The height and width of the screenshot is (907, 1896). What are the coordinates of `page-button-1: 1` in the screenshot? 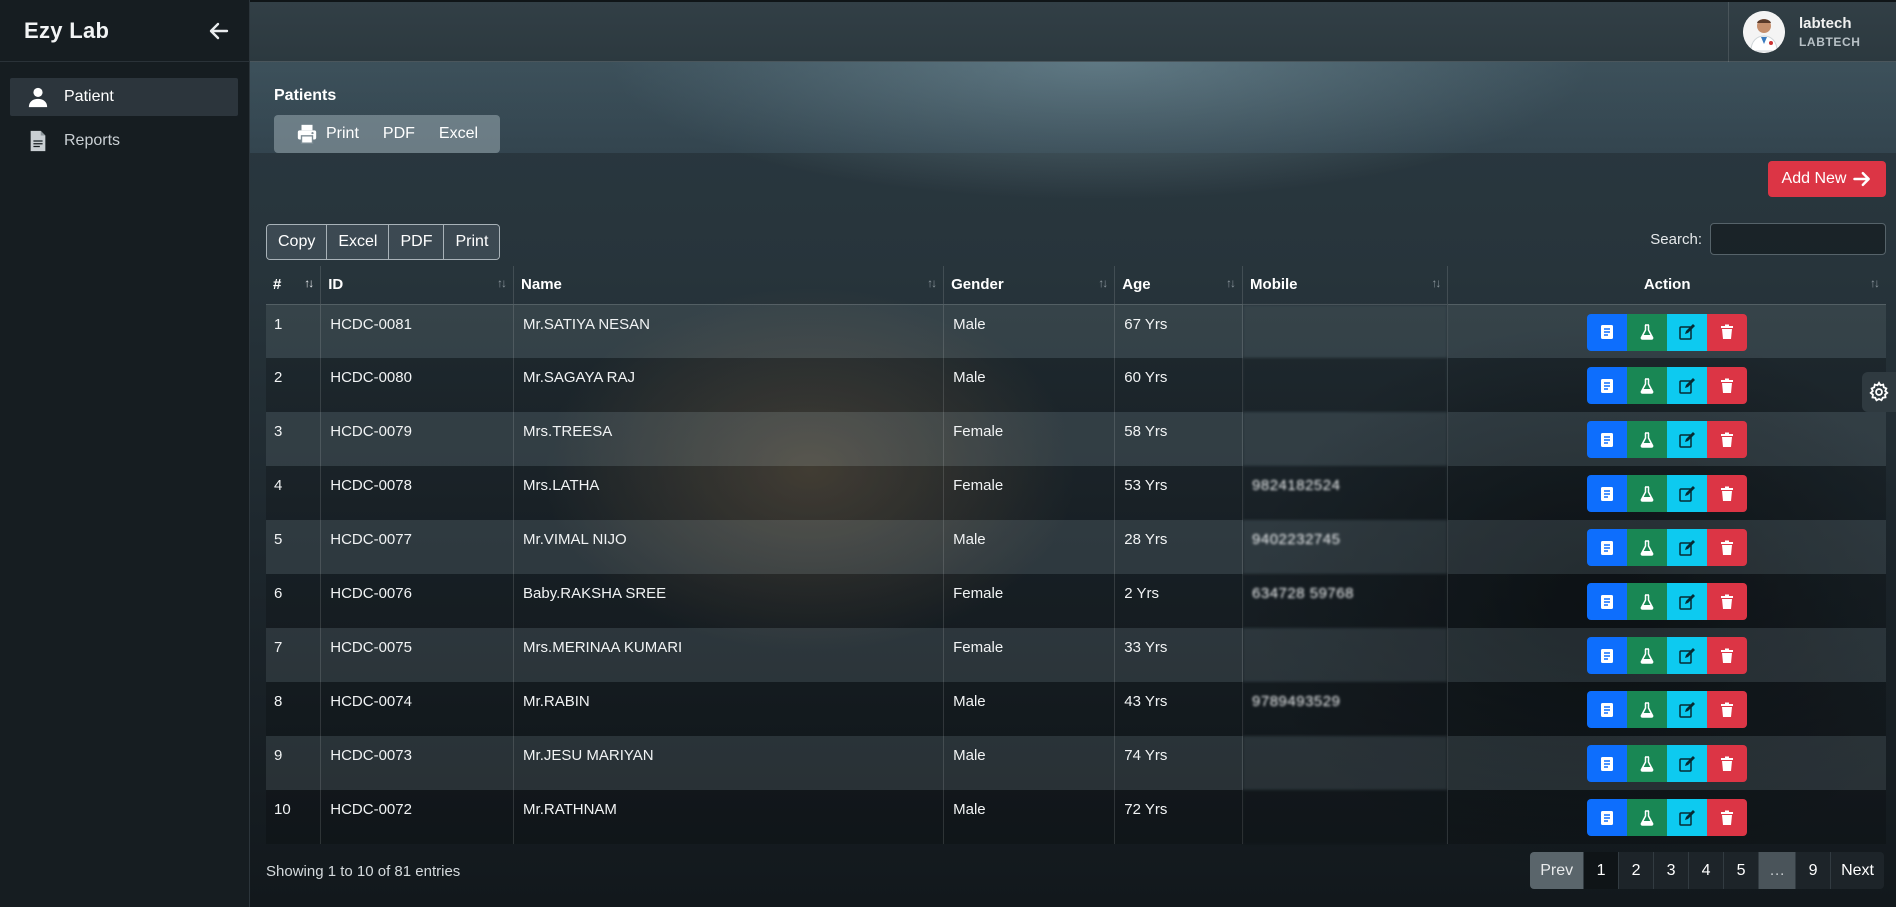 It's located at (1601, 870).